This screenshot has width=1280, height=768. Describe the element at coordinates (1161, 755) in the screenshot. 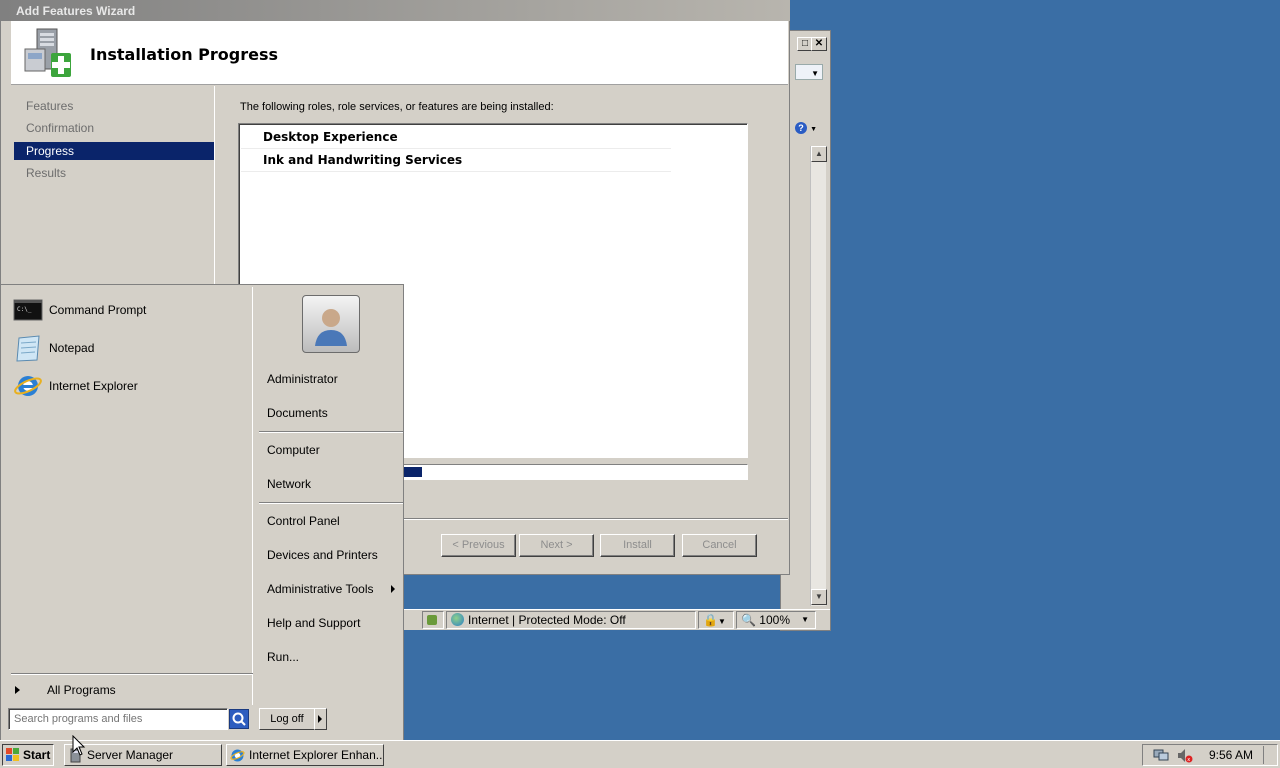

I see `network-icon` at that location.